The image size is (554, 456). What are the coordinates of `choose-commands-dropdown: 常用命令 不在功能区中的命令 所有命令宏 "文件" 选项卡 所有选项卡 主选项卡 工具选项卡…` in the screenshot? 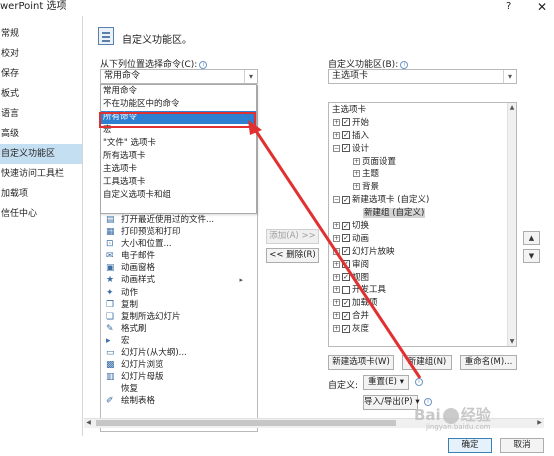 It's located at (178, 149).